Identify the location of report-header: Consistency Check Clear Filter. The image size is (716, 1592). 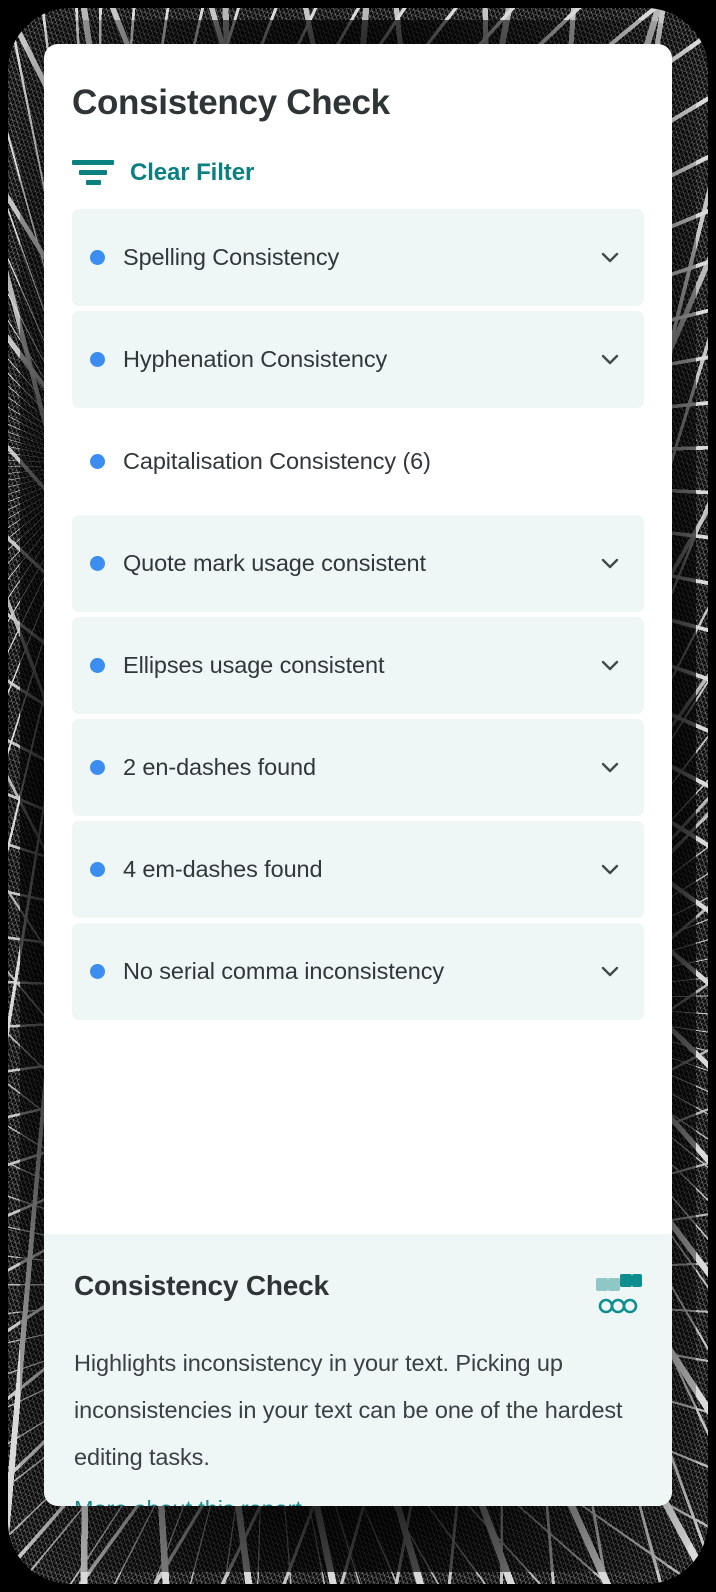
(358, 115).